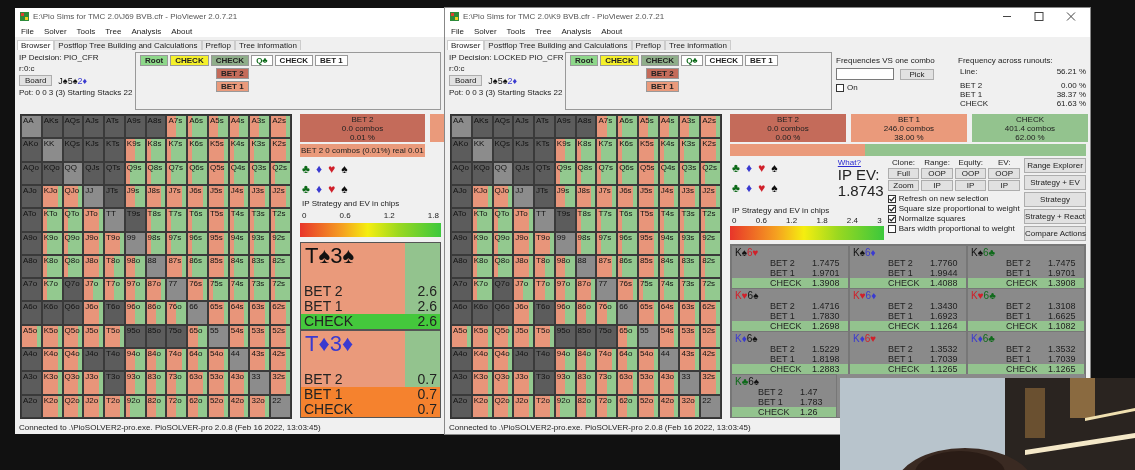 This screenshot has height=470, width=1135. I want to click on hand-cell: K7o, so click(52, 290).